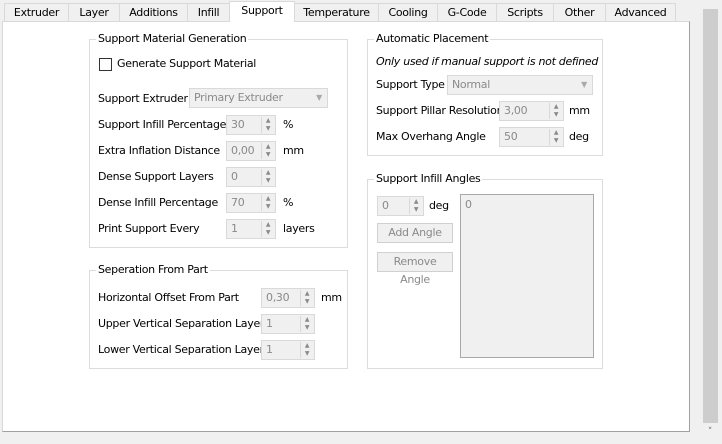 This screenshot has width=722, height=444. What do you see at coordinates (525, 12) in the screenshot?
I see `tab-scripts: Scripts` at bounding box center [525, 12].